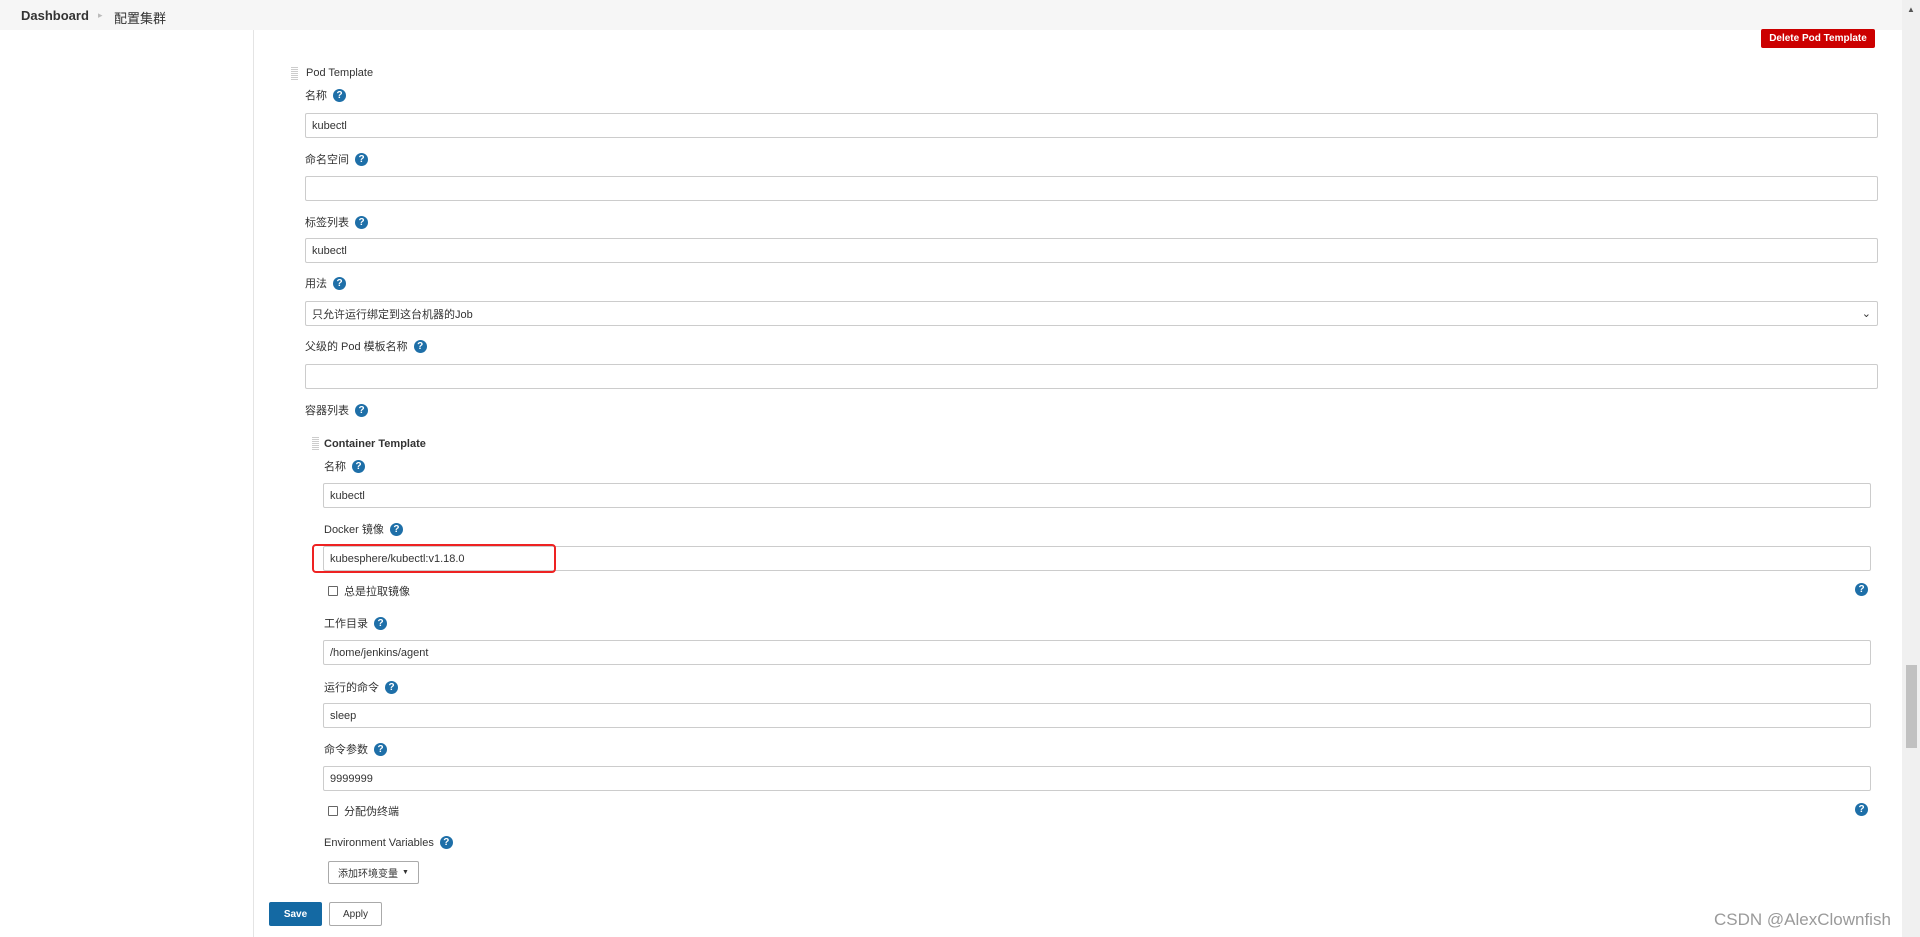 Image resolution: width=1920 pixels, height=937 pixels. What do you see at coordinates (316, 284) in the screenshot?
I see `usage-label: 用法` at bounding box center [316, 284].